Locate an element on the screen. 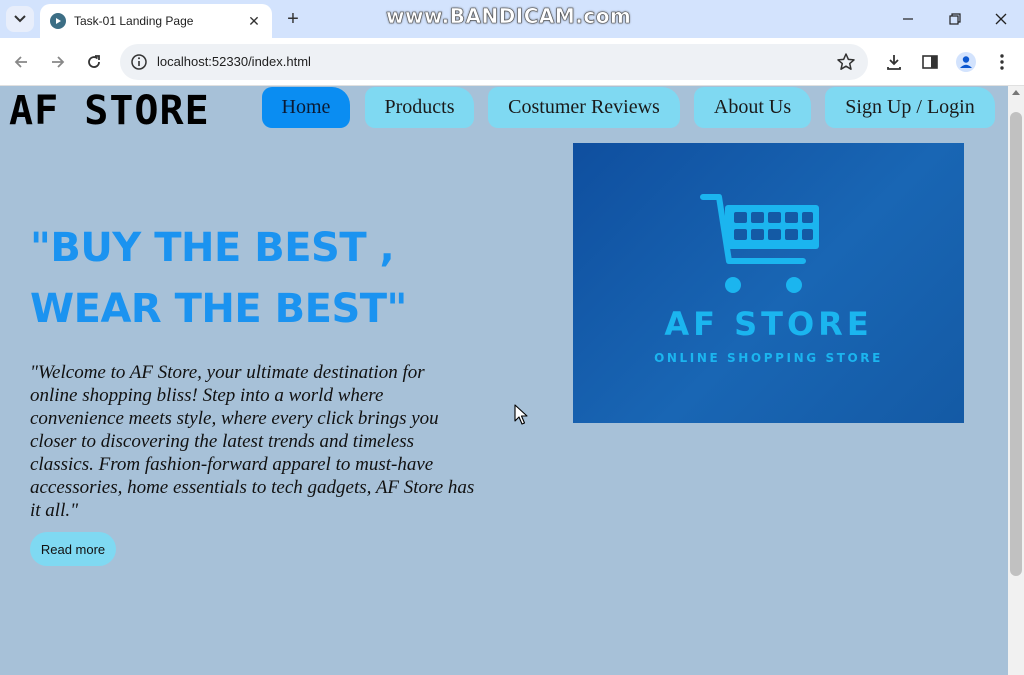 This screenshot has width=1024, height=675. menu-icon is located at coordinates (1002, 62).